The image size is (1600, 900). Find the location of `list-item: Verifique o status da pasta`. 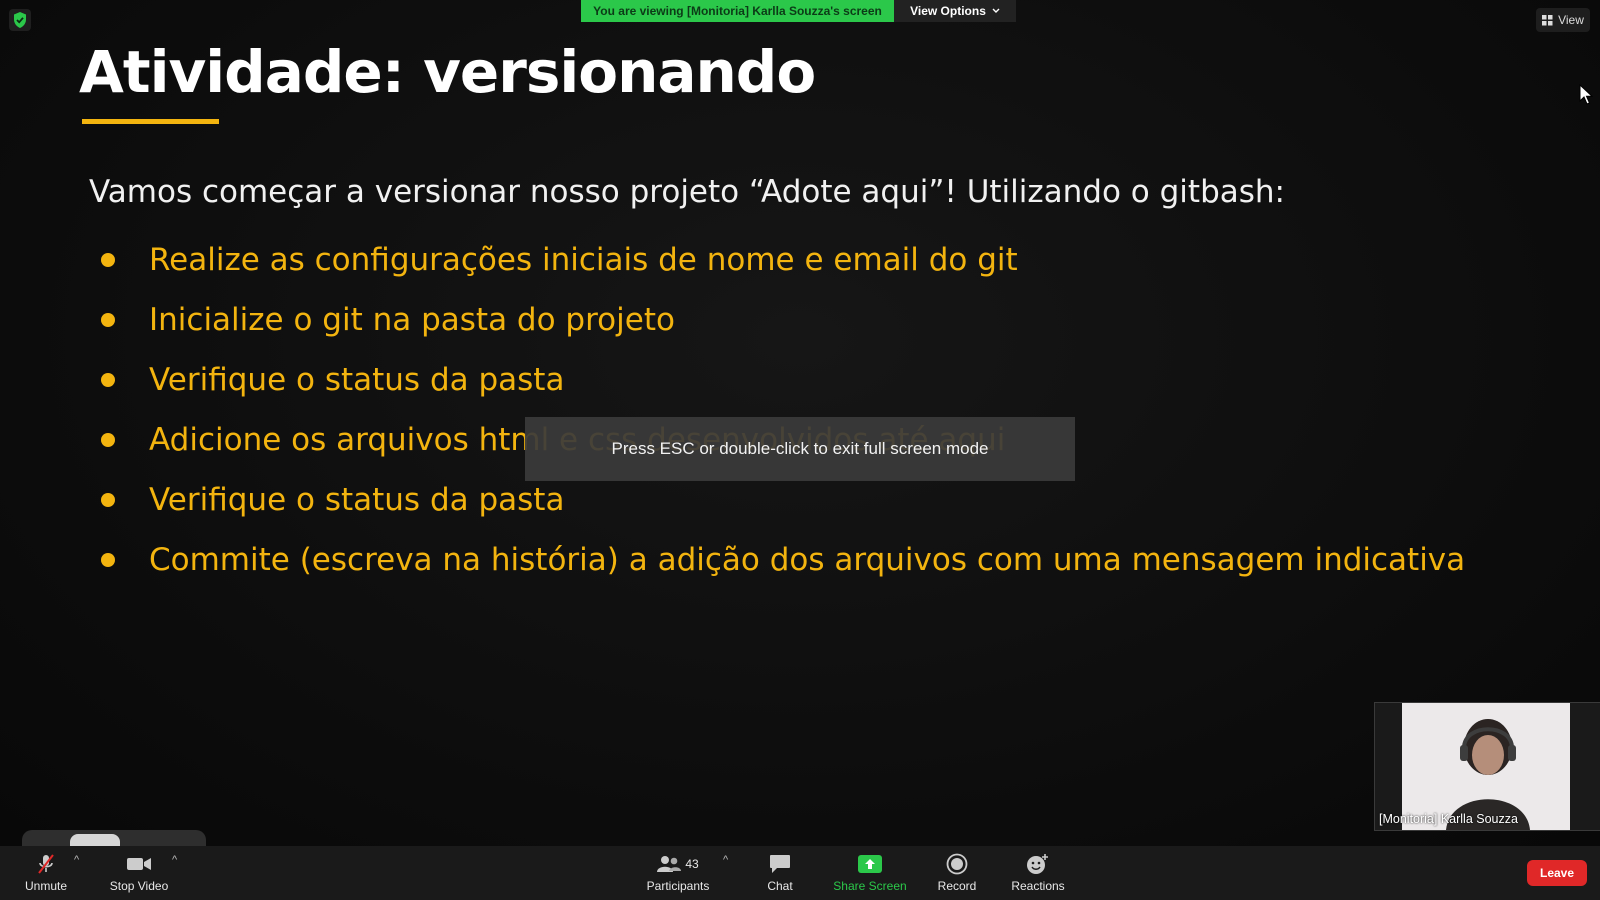

list-item: Verifique o status da pasta is located at coordinates (782, 380).